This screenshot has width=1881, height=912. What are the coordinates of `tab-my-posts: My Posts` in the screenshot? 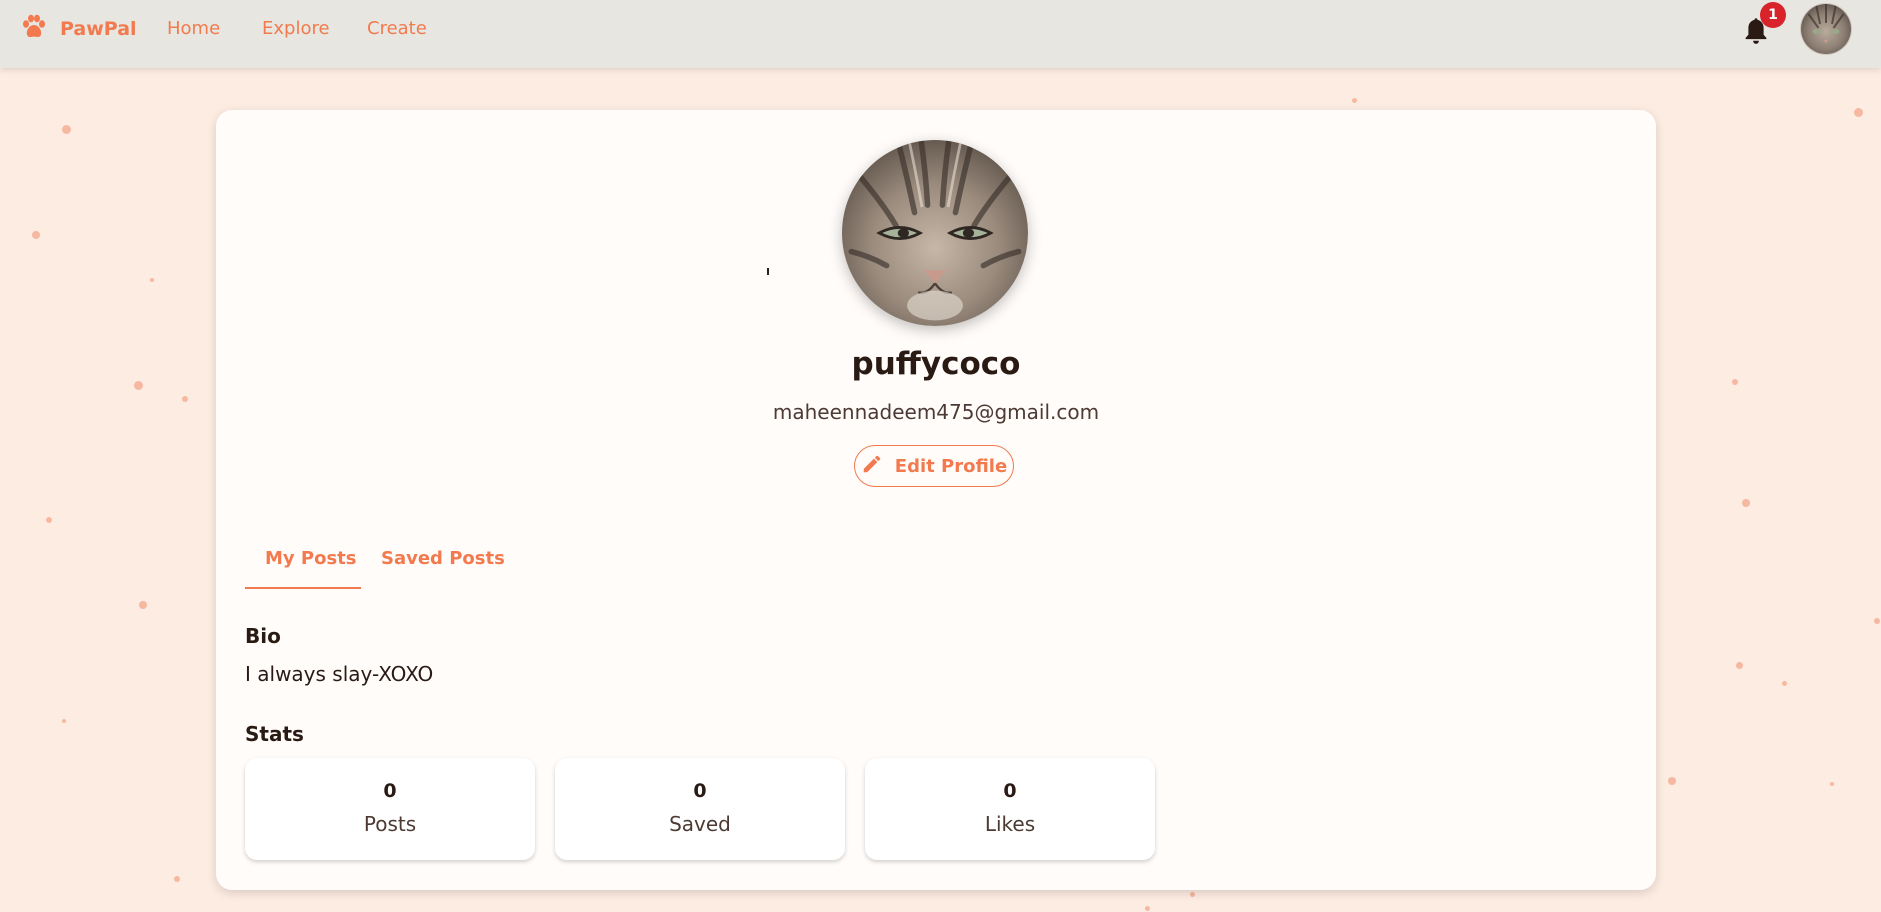 It's located at (311, 558).